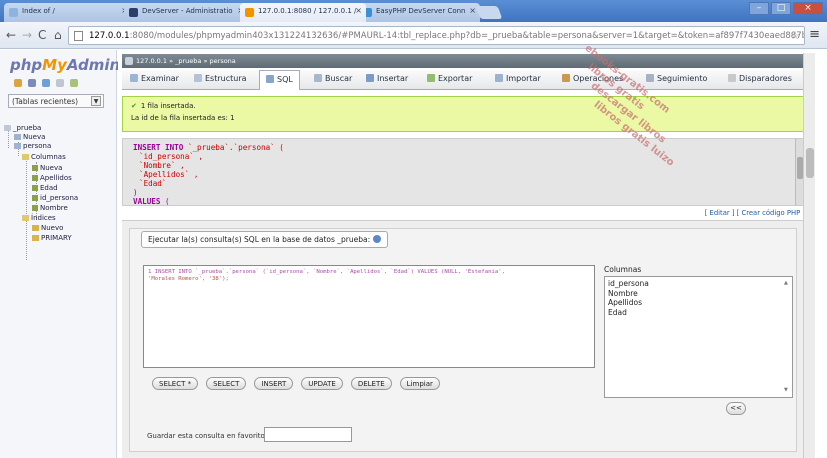 The image size is (827, 458). Describe the element at coordinates (42, 35) in the screenshot. I see `reload-icon: C` at that location.